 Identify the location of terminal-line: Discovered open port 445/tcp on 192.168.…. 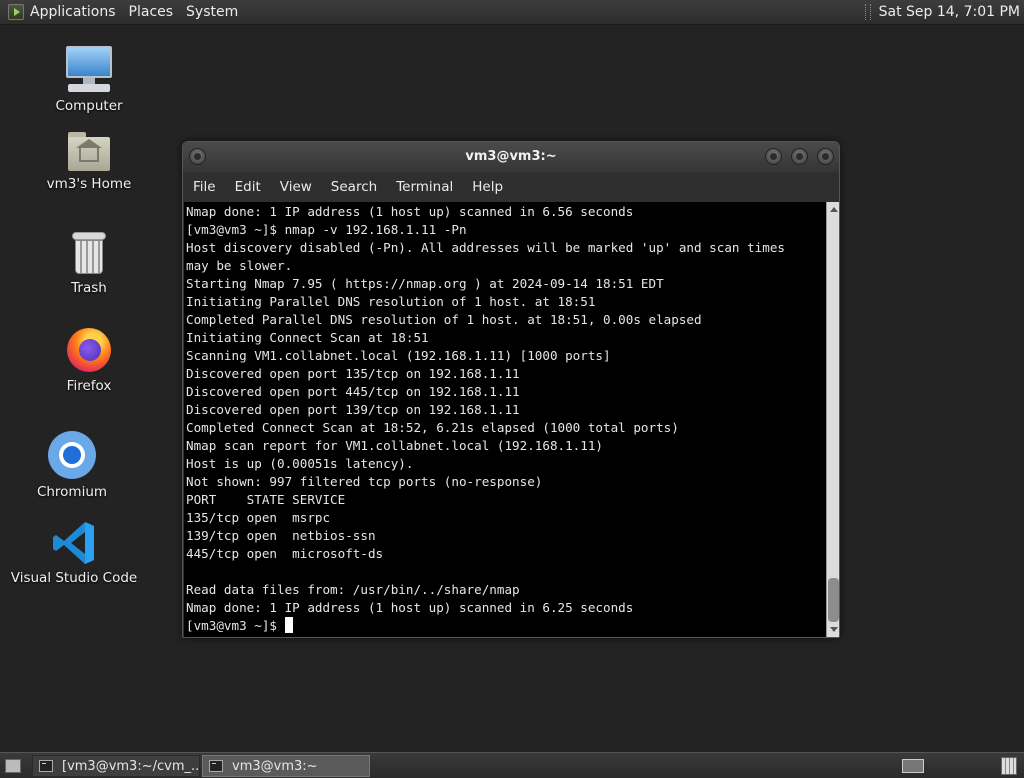
(353, 391).